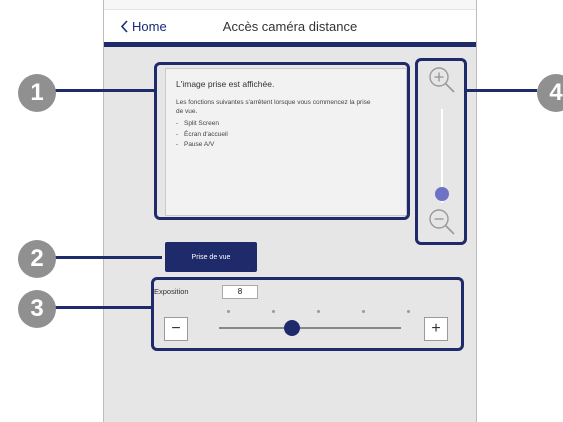 This screenshot has height=422, width=563. I want to click on callout-4-marker: 4, so click(550, 93).